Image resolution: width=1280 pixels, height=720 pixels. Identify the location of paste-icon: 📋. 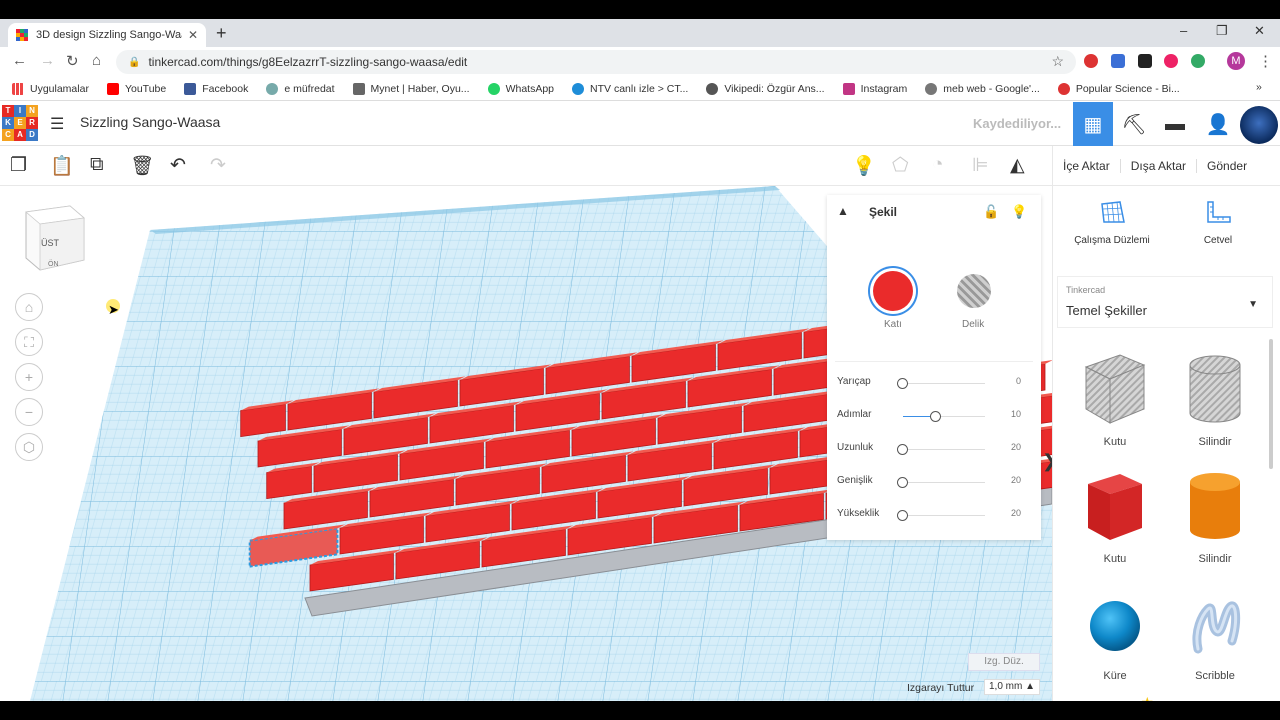
(62, 166).